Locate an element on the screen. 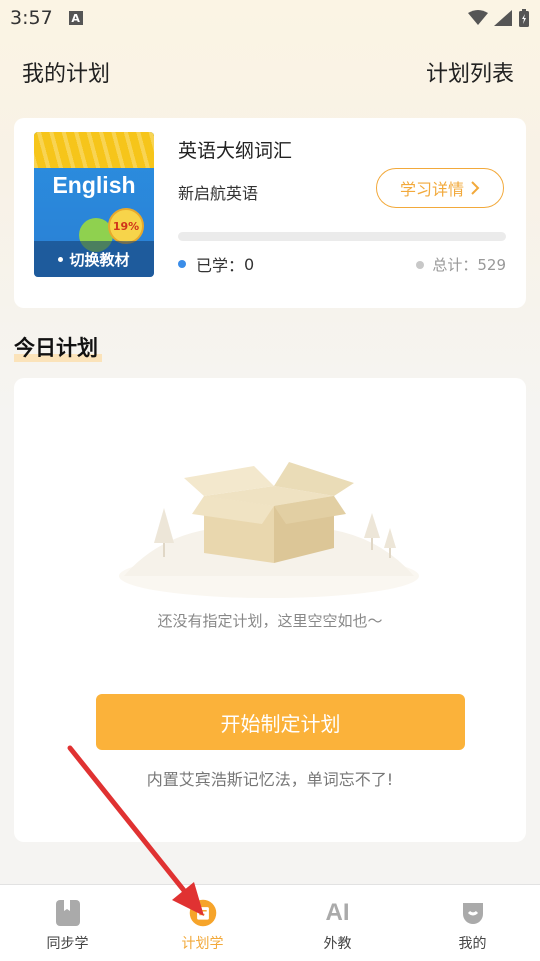  switch-textbook-button: 切换教材 is located at coordinates (94, 259).